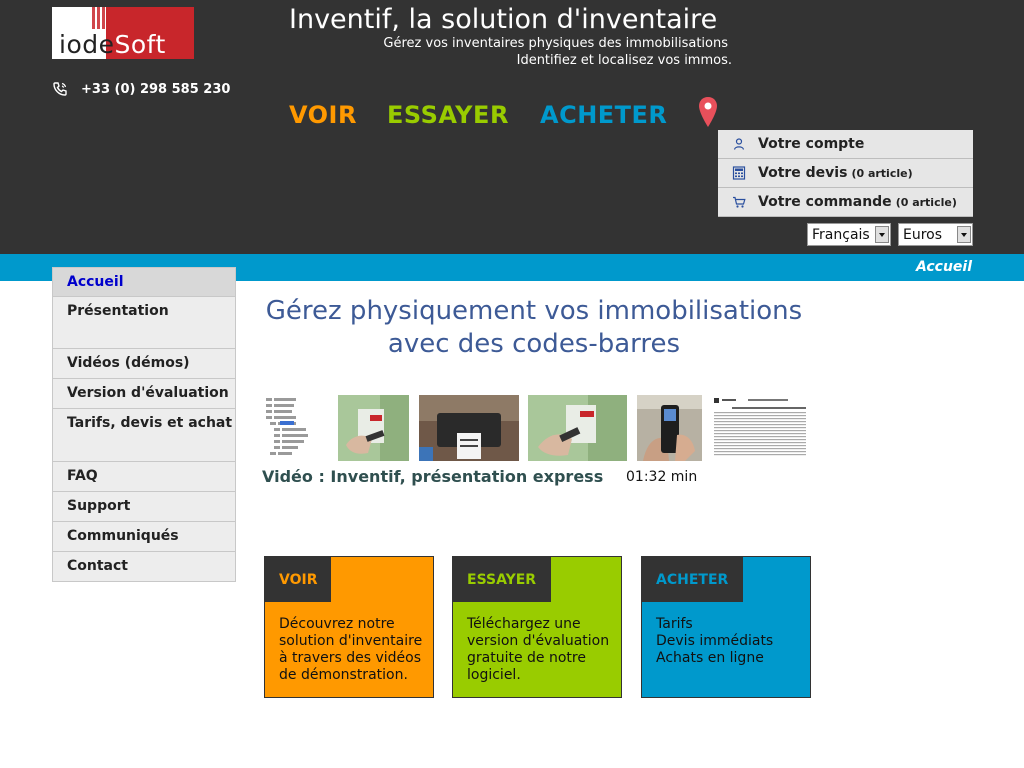 The height and width of the screenshot is (768, 1024). I want to click on sidebar-item-presentation: Présentation, so click(144, 323).